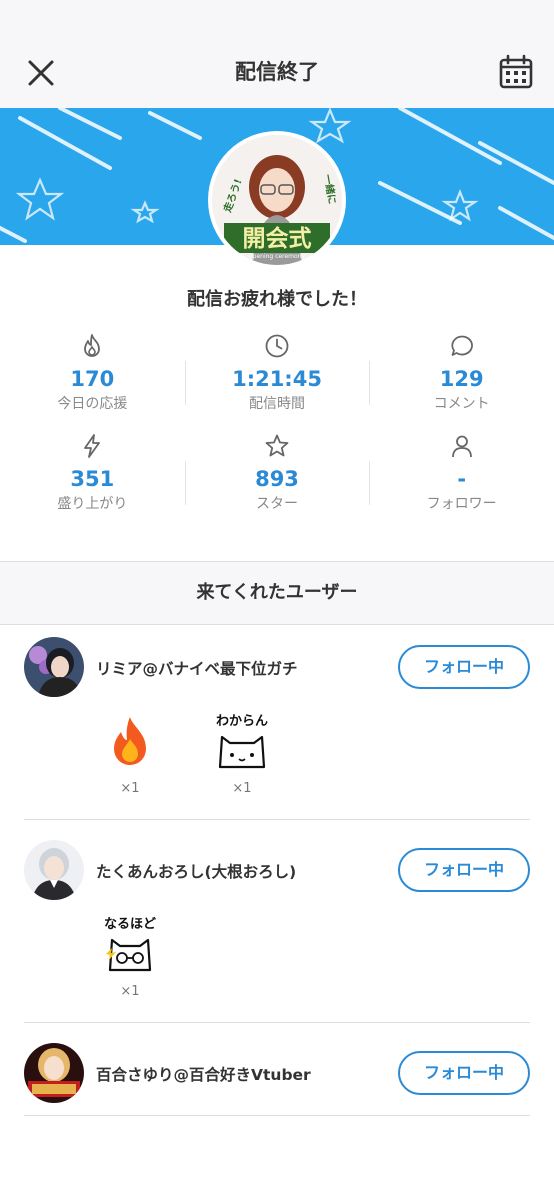 This screenshot has height=1200, width=554. I want to click on svg-text: なるほど, so click(130, 924).